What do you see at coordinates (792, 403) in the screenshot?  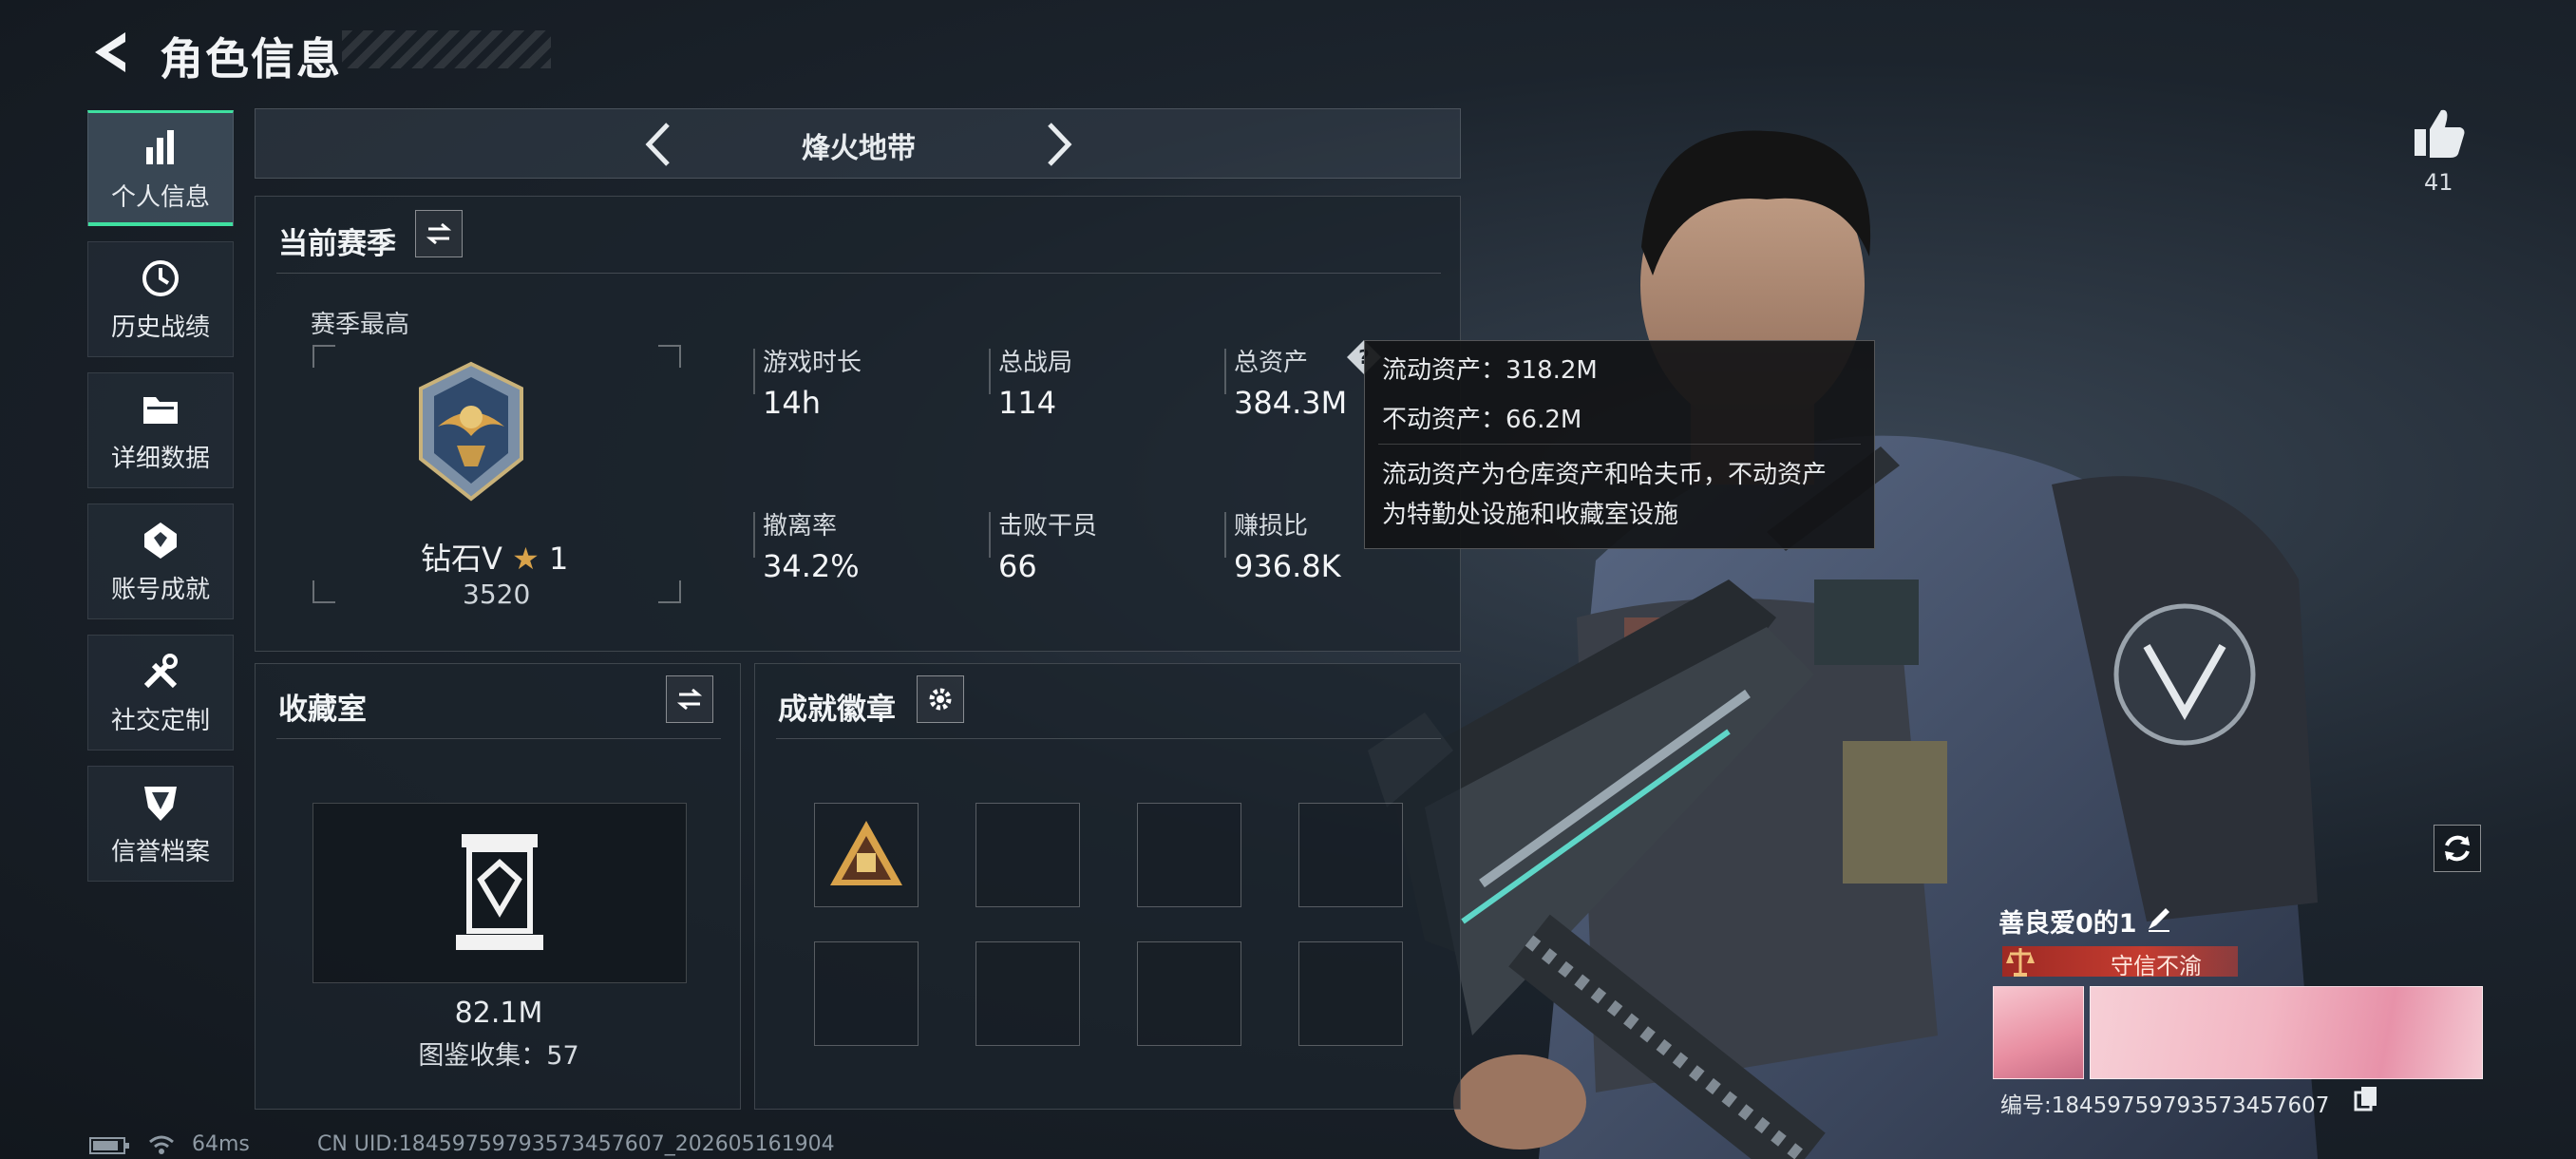 I see `stat-value-playtime: 14h` at bounding box center [792, 403].